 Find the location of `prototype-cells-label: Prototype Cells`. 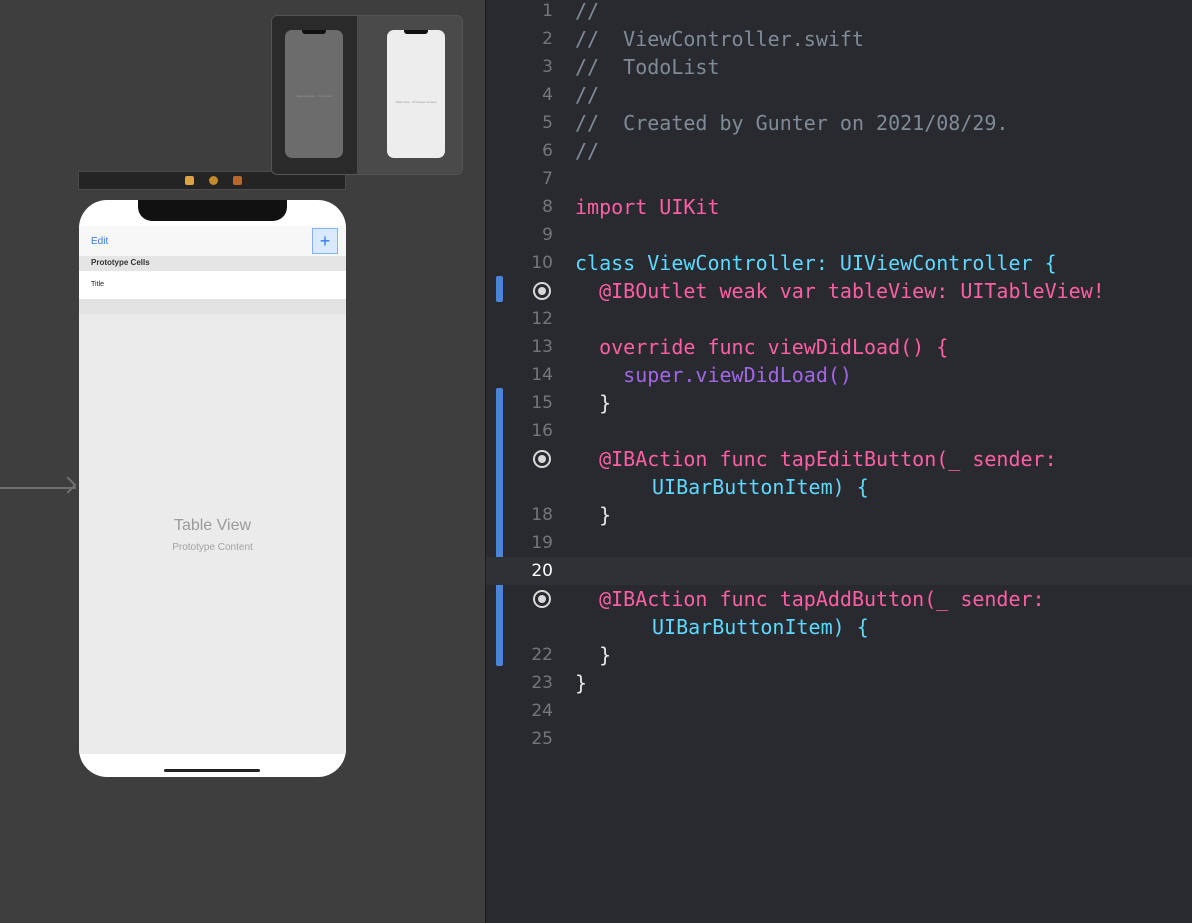

prototype-cells-label: Prototype Cells is located at coordinates (120, 262).